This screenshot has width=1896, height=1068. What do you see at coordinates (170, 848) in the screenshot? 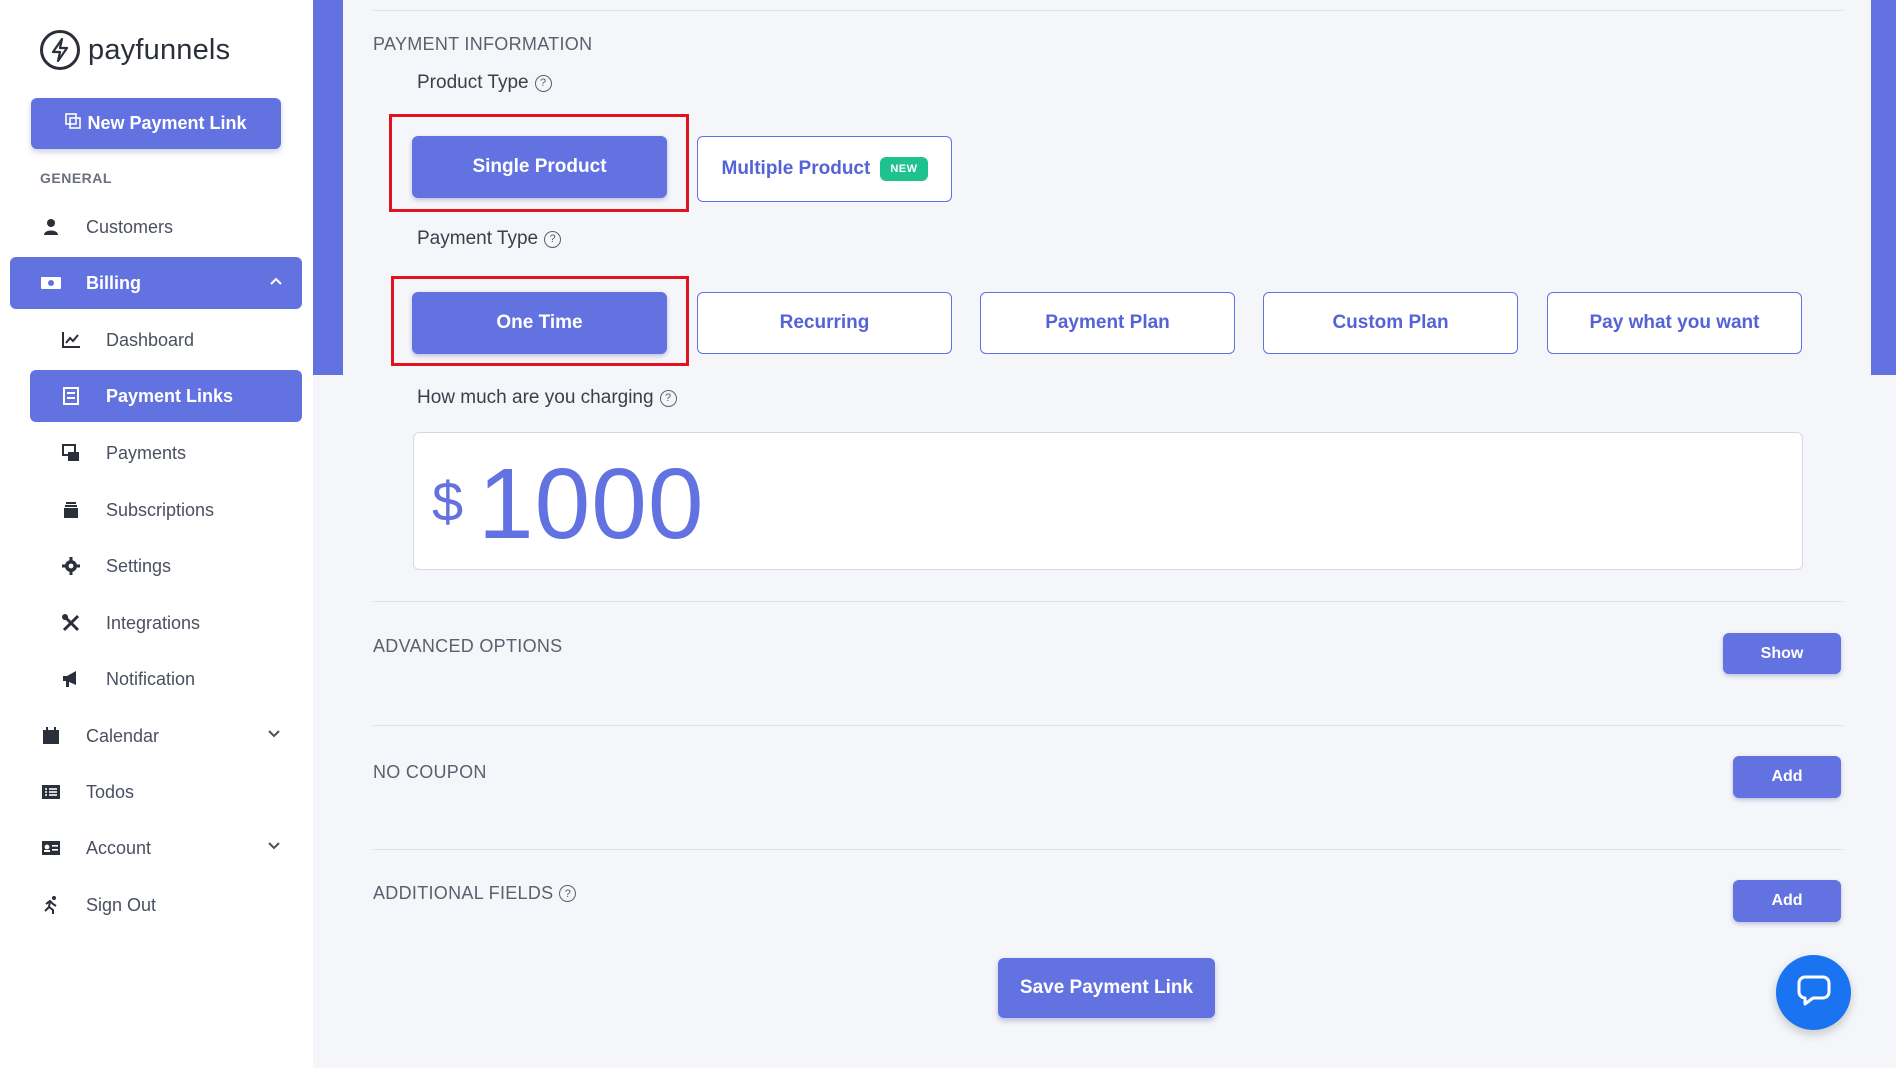
I see `sidebar-item-account: Account` at bounding box center [170, 848].